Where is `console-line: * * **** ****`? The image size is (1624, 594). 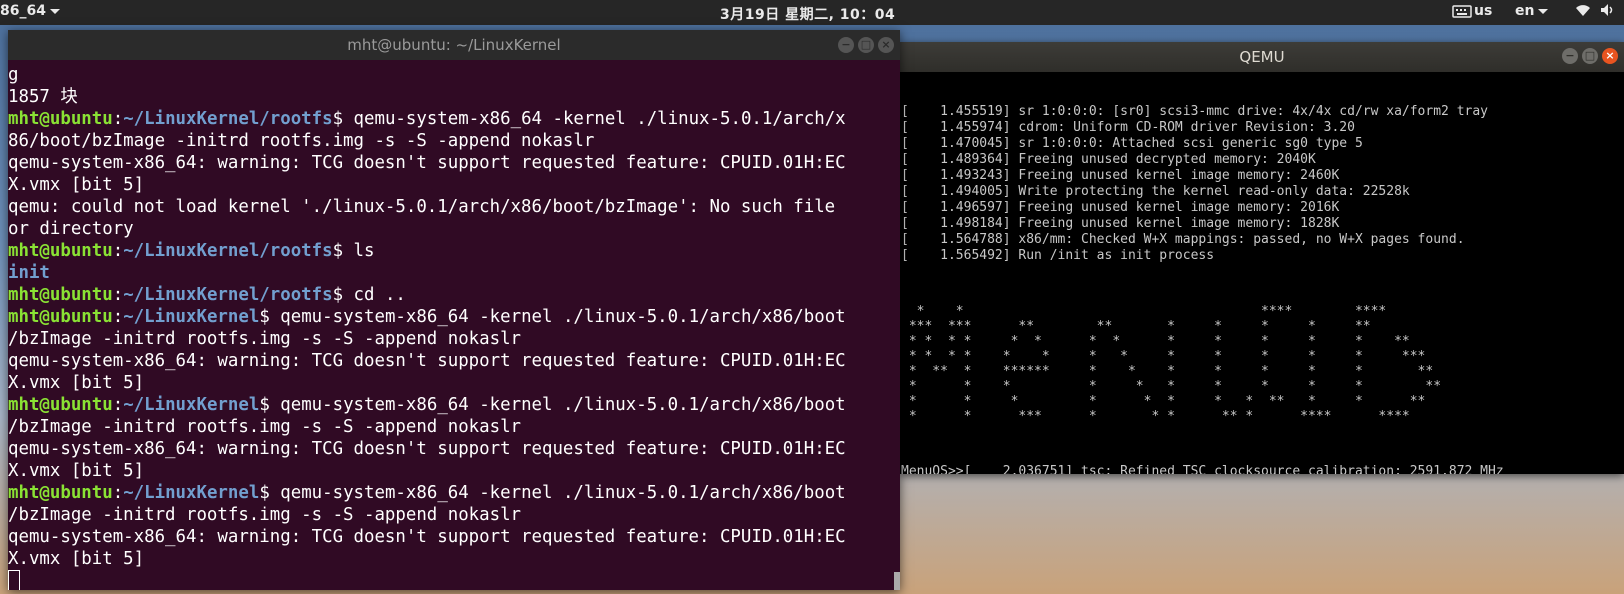 console-line: * * **** **** is located at coordinates (1144, 311).